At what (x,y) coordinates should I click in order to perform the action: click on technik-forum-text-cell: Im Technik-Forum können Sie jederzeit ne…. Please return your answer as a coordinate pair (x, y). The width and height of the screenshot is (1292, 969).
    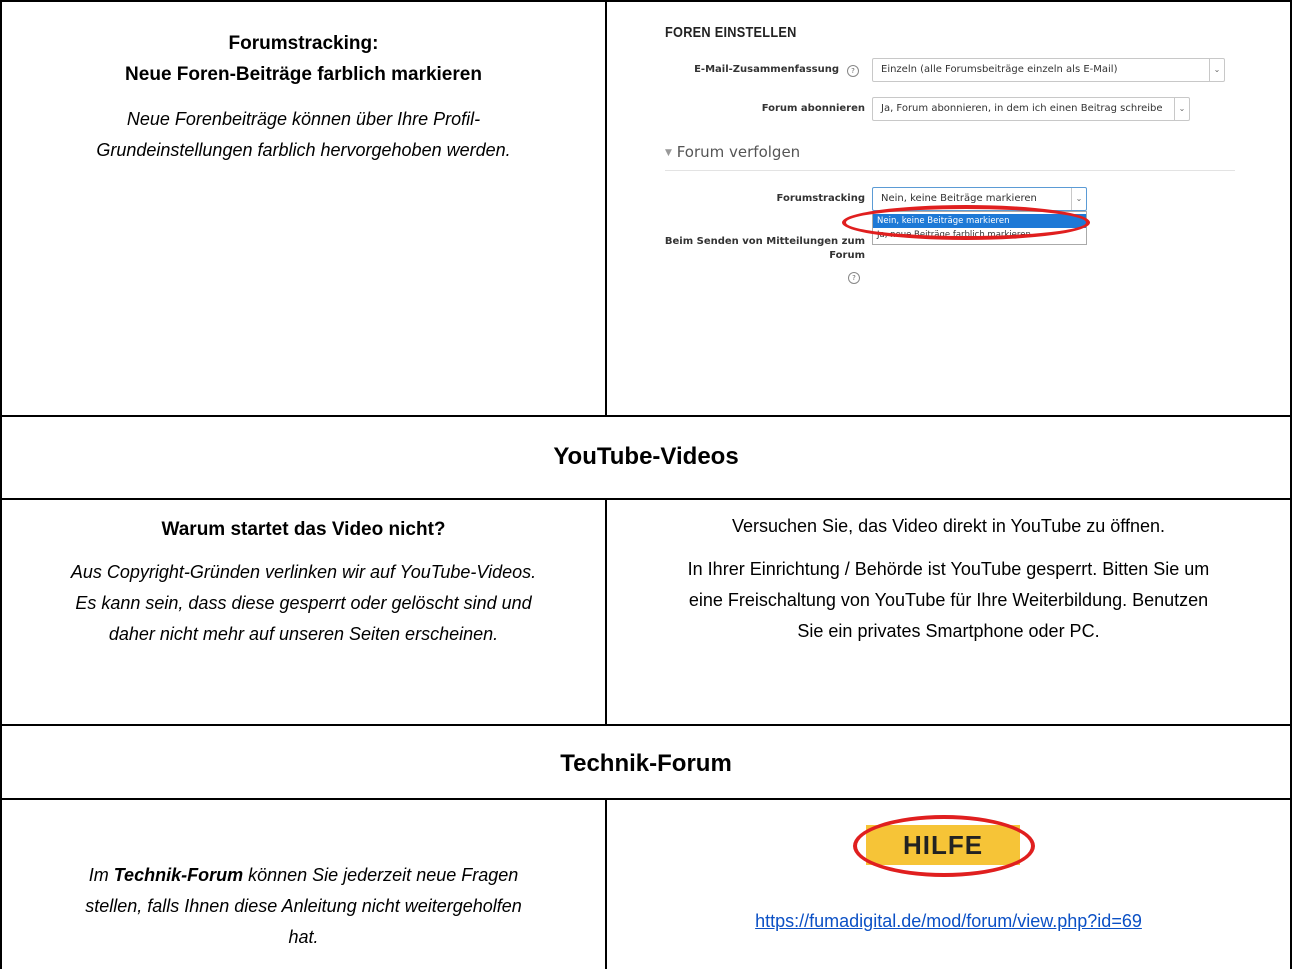
    Looking at the image, I should click on (303, 906).